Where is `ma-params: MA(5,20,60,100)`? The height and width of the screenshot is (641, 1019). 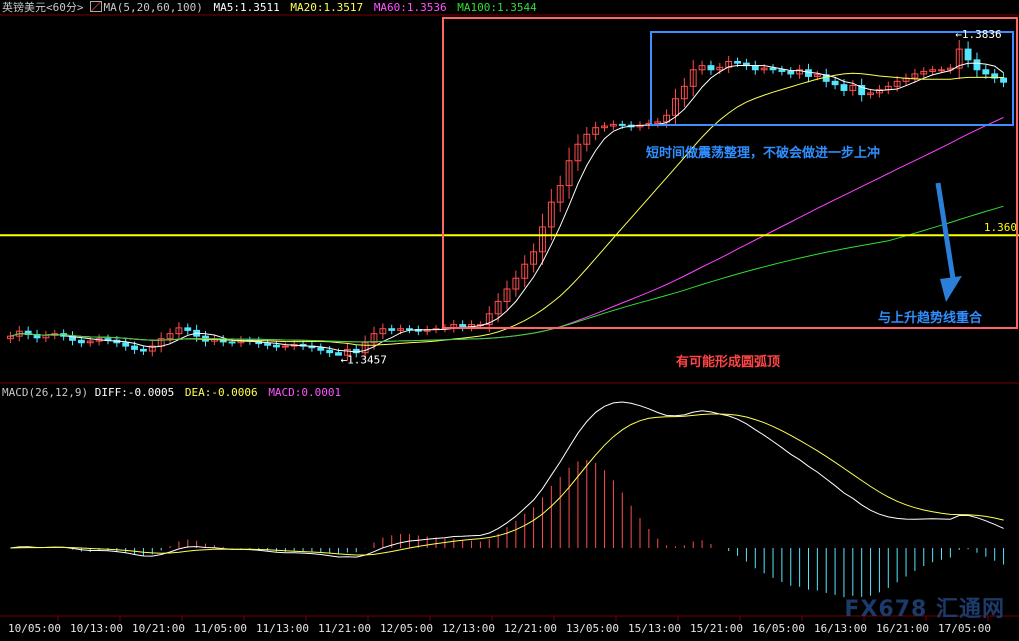 ma-params: MA(5,20,60,100) is located at coordinates (153, 7).